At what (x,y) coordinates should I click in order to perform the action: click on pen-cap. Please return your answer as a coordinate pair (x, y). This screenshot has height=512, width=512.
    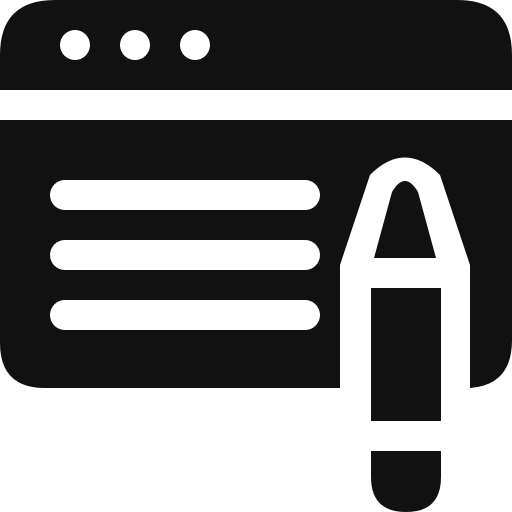
    Looking at the image, I should click on (406, 481).